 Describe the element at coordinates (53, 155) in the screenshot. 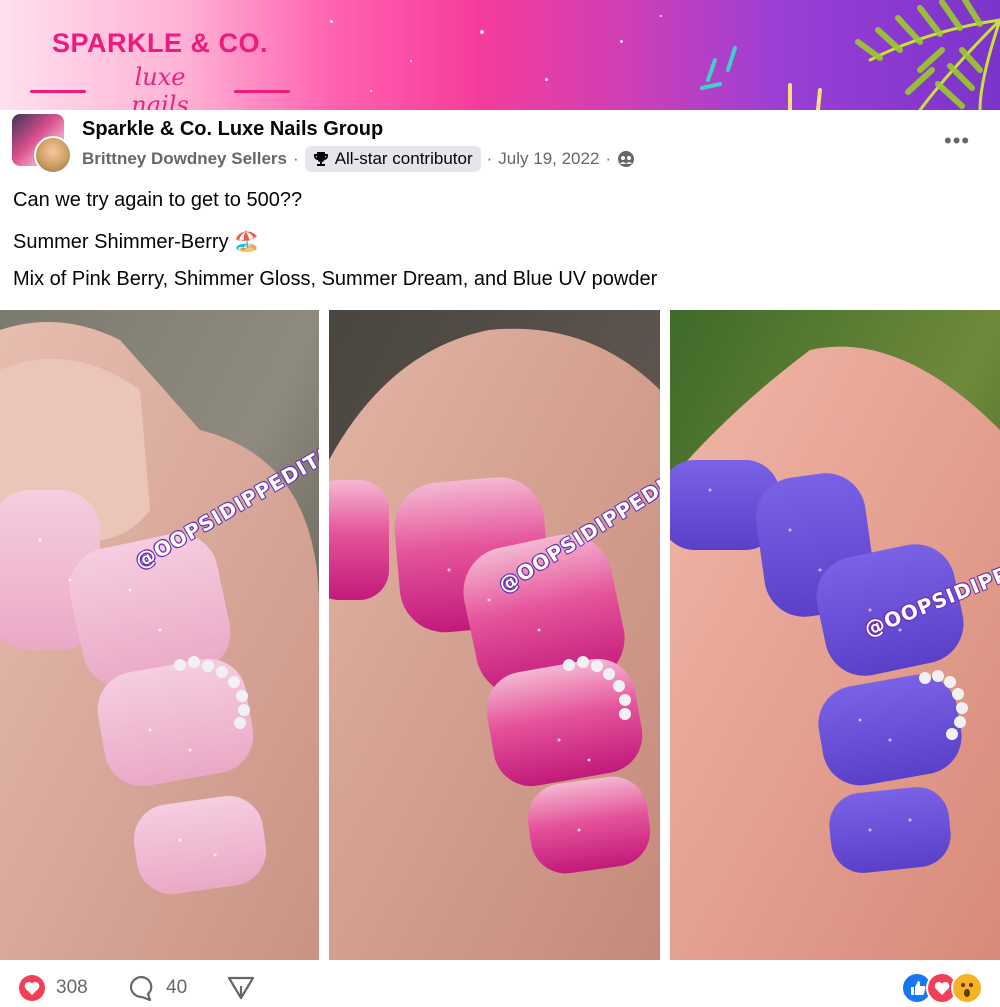

I see `user-avatar` at that location.